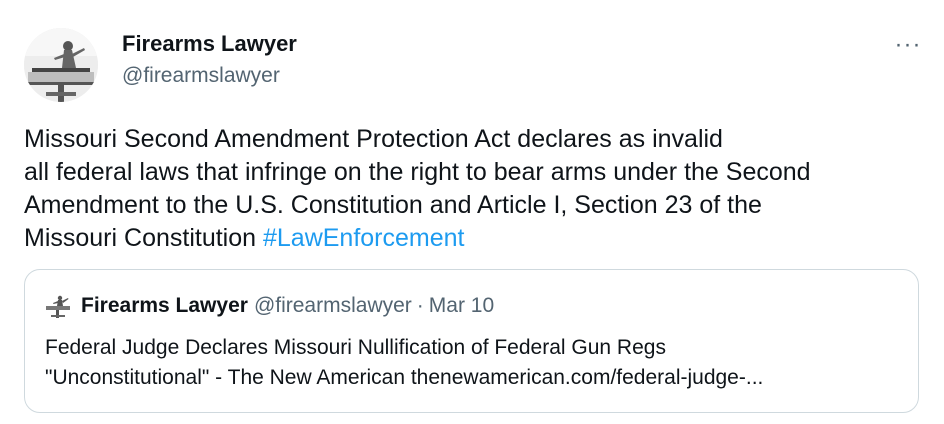 The image size is (944, 424). What do you see at coordinates (58, 306) in the screenshot?
I see `quoted-author-avatar` at bounding box center [58, 306].